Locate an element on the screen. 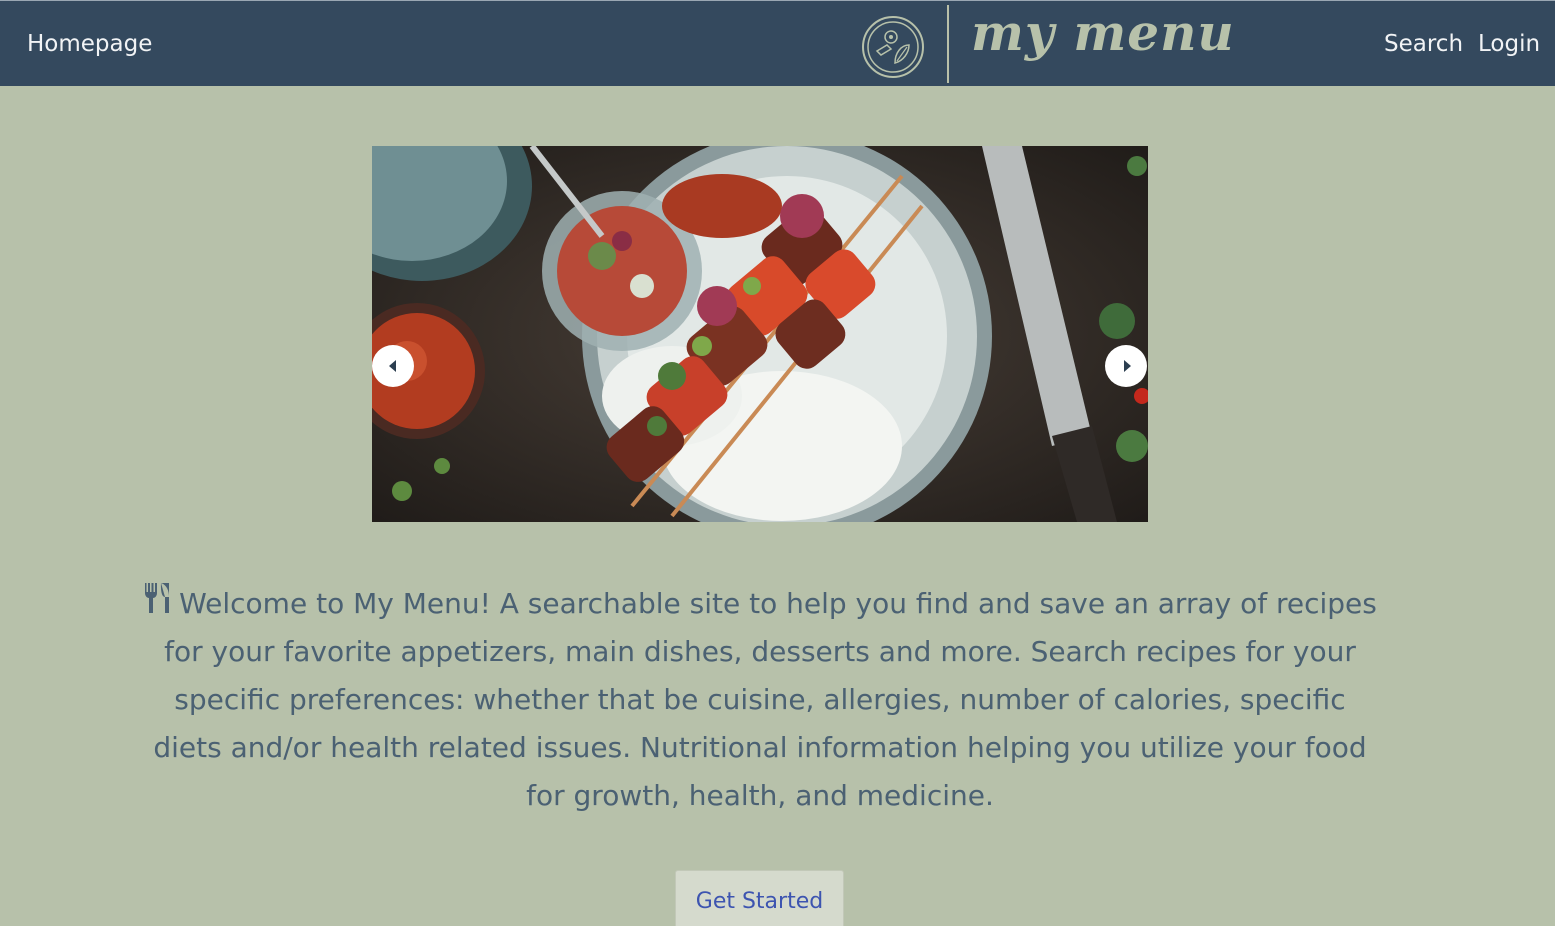  carousel-prev-button is located at coordinates (393, 366).